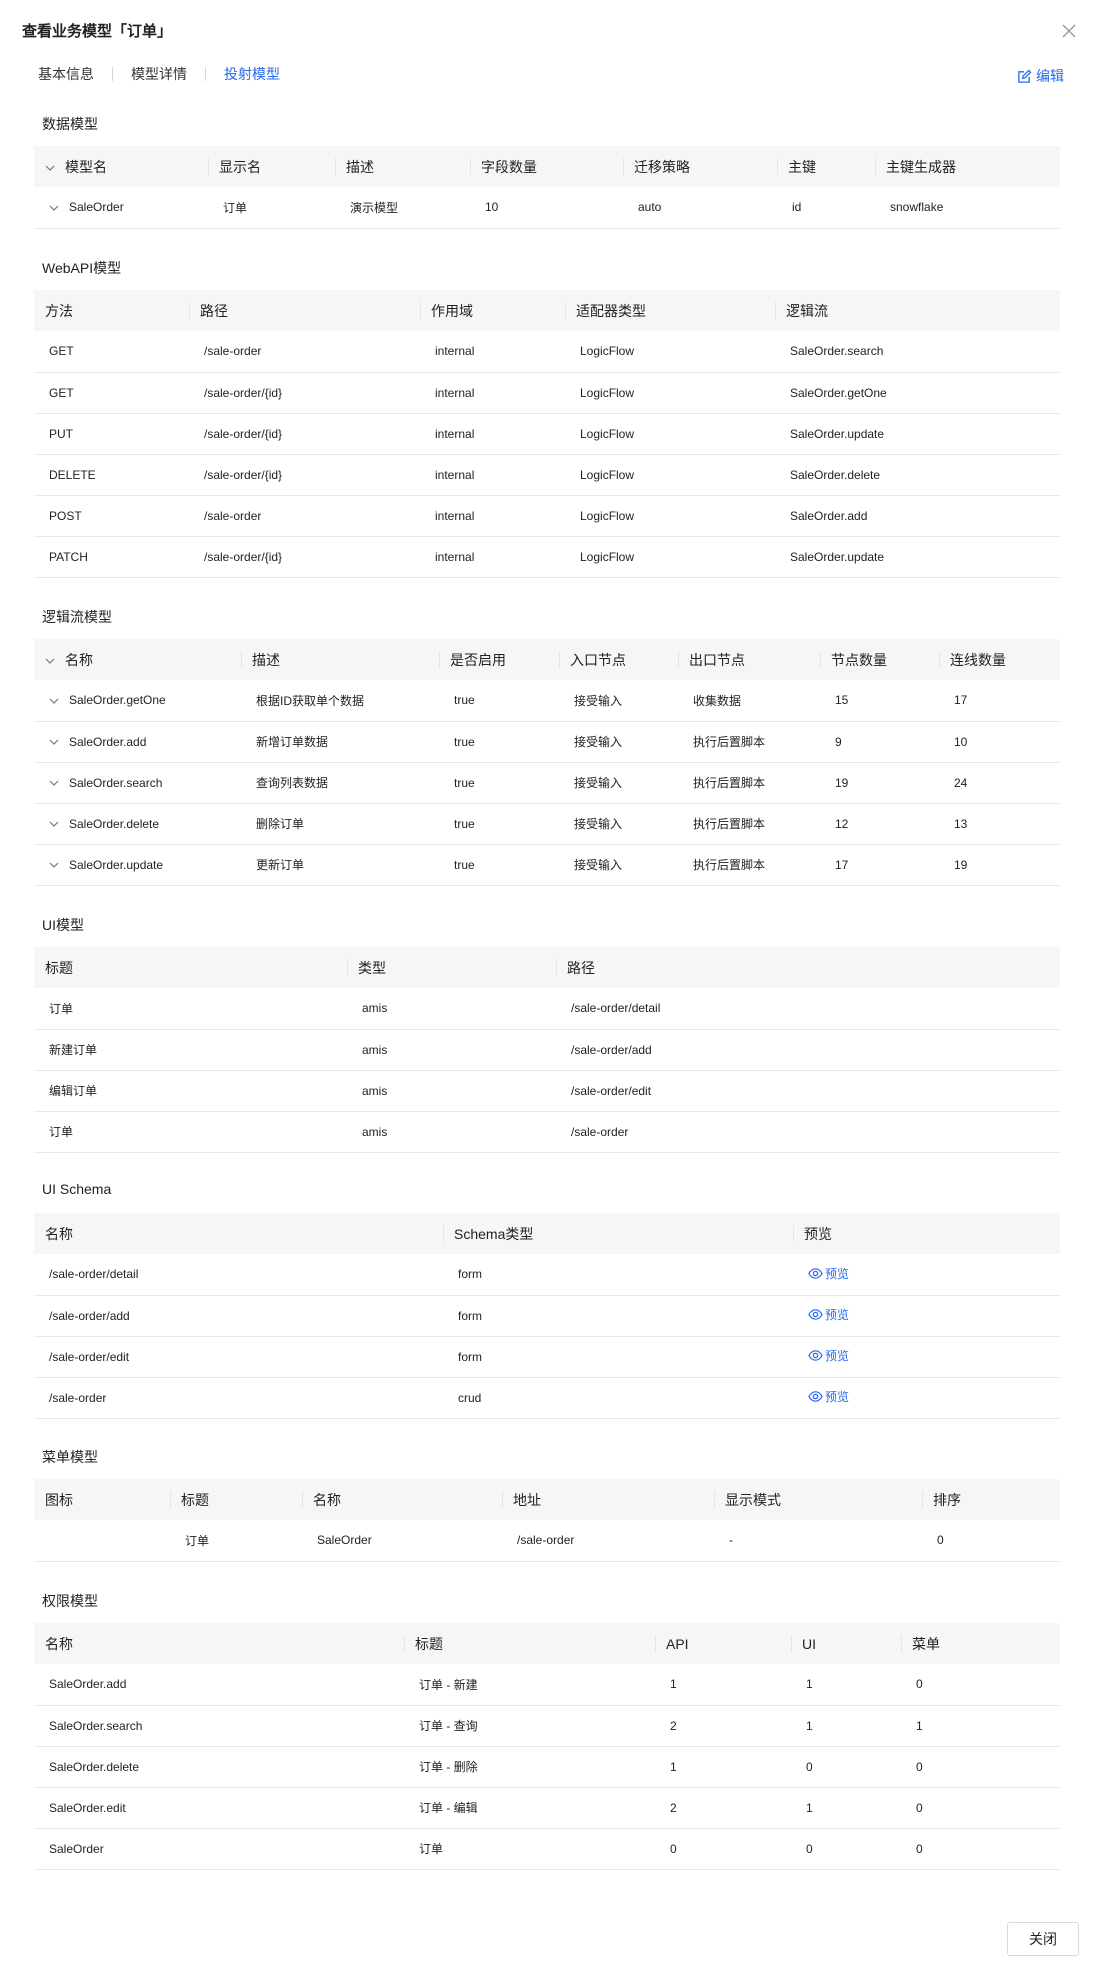 The image size is (1094, 1979). Describe the element at coordinates (917, 557) in the screenshot. I see `table-cell: SaleOrder.update` at that location.